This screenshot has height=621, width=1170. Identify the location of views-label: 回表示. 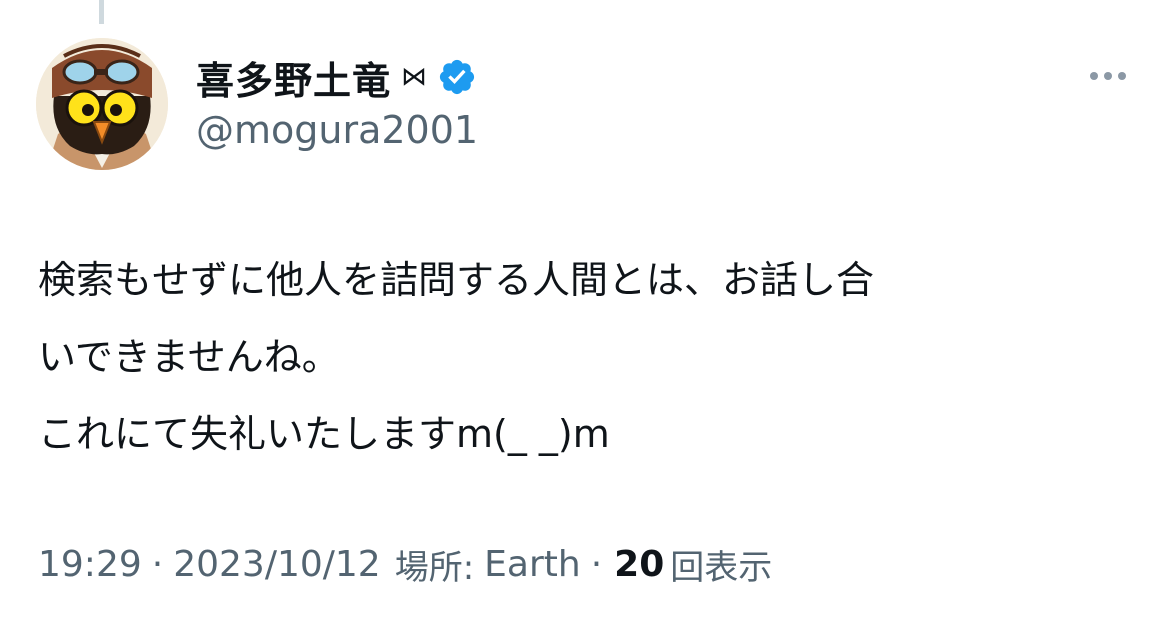
(721, 568).